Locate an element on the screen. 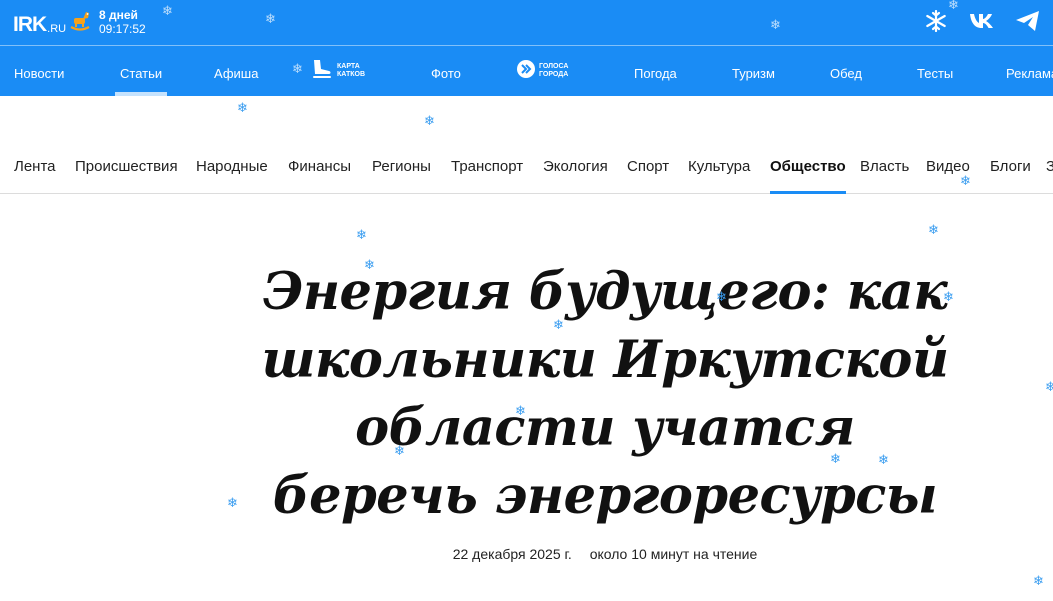 Image resolution: width=1053 pixels, height=601 pixels. rubric-sport: Спорт is located at coordinates (648, 167).